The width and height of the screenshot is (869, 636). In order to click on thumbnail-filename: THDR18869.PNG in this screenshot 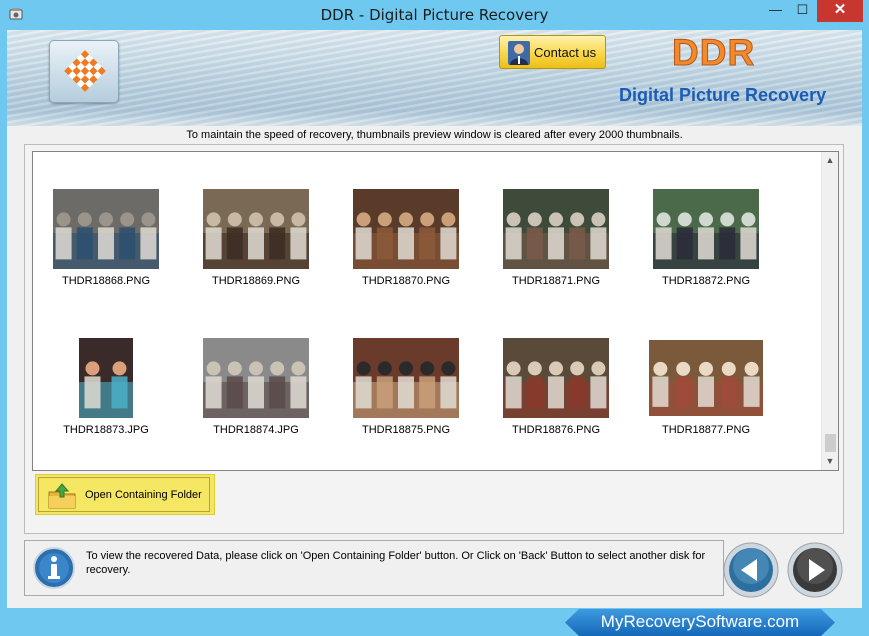, I will do `click(256, 281)`.